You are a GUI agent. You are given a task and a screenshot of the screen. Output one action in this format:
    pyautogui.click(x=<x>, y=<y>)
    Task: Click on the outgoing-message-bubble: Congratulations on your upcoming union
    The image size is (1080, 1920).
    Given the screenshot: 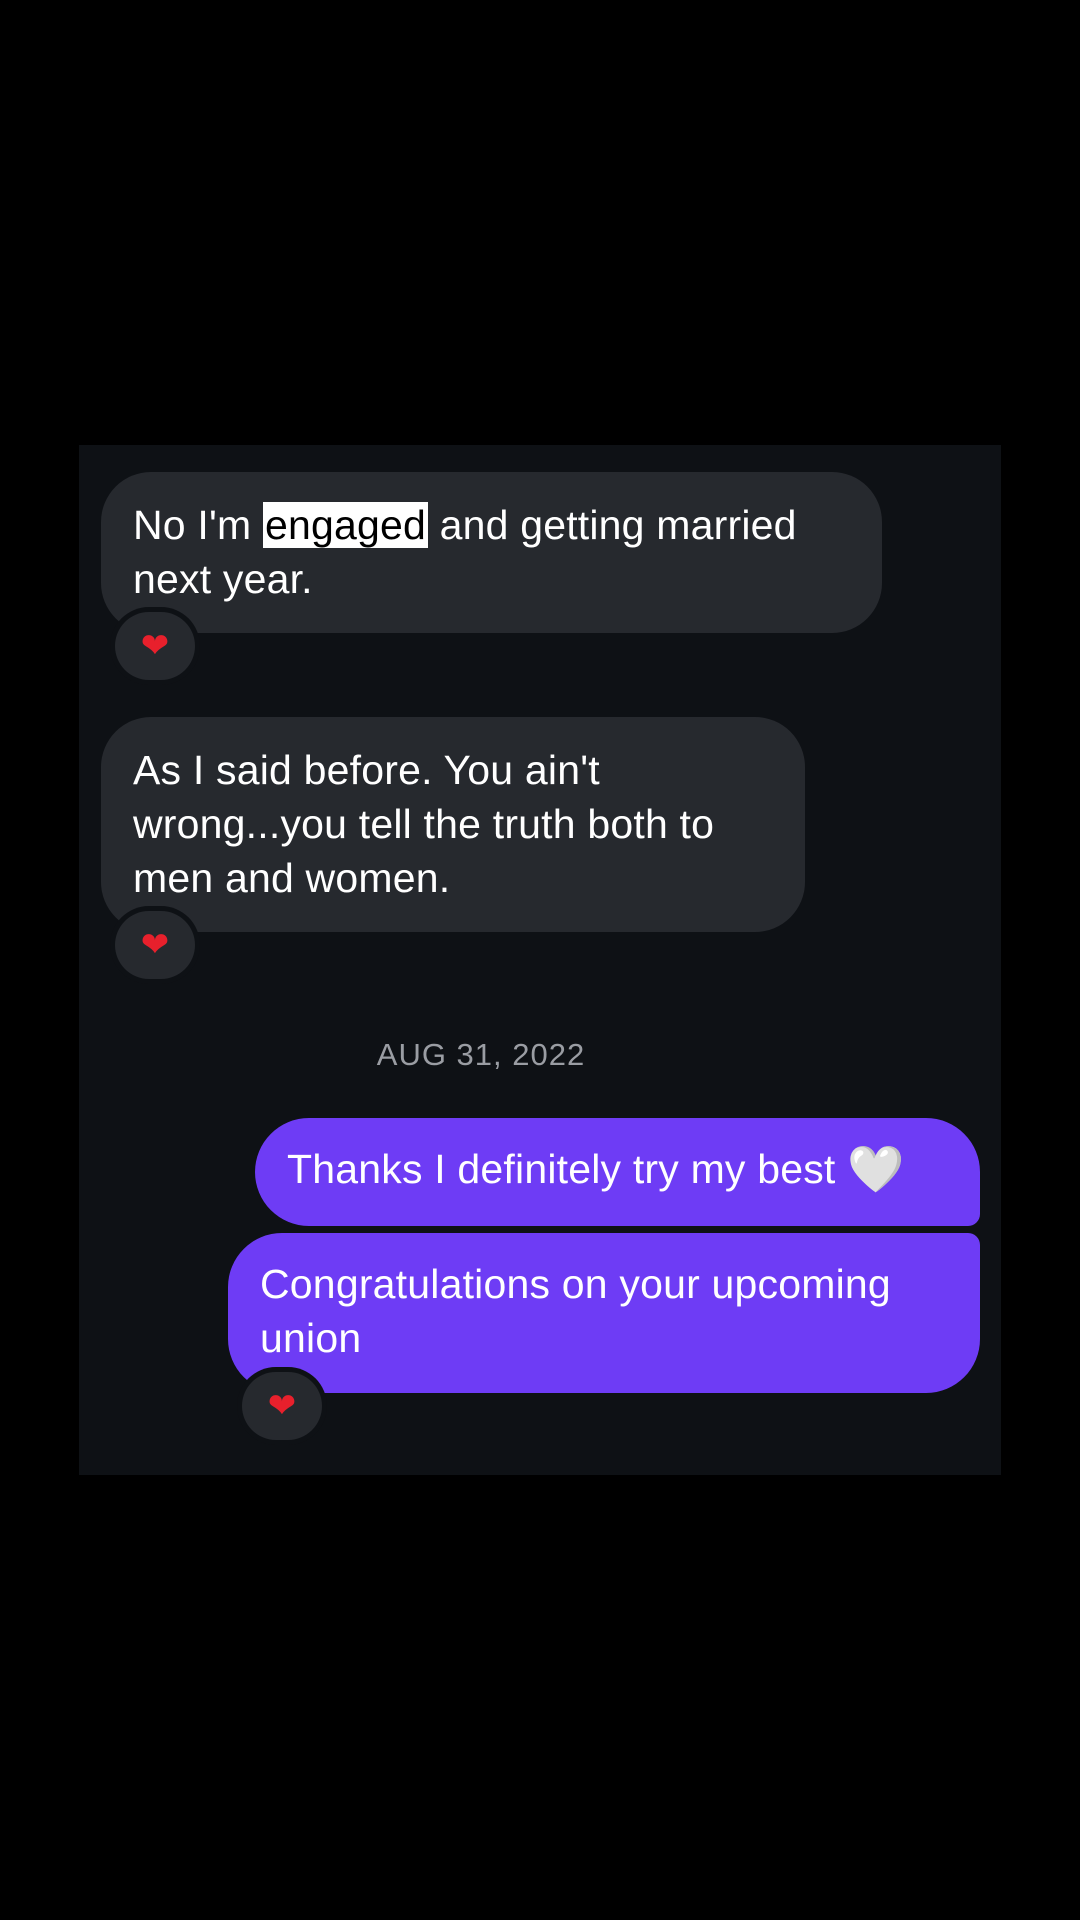 What is the action you would take?
    pyautogui.click(x=604, y=1313)
    